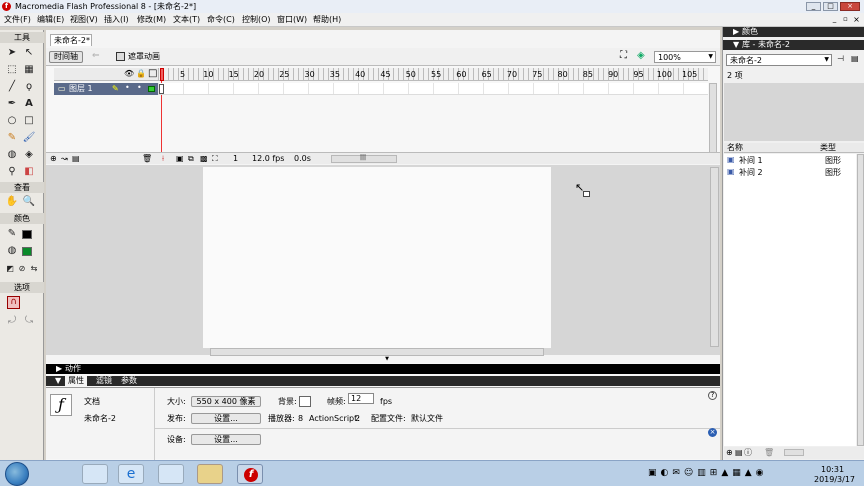  I want to click on outline-icon: □, so click(152, 74).